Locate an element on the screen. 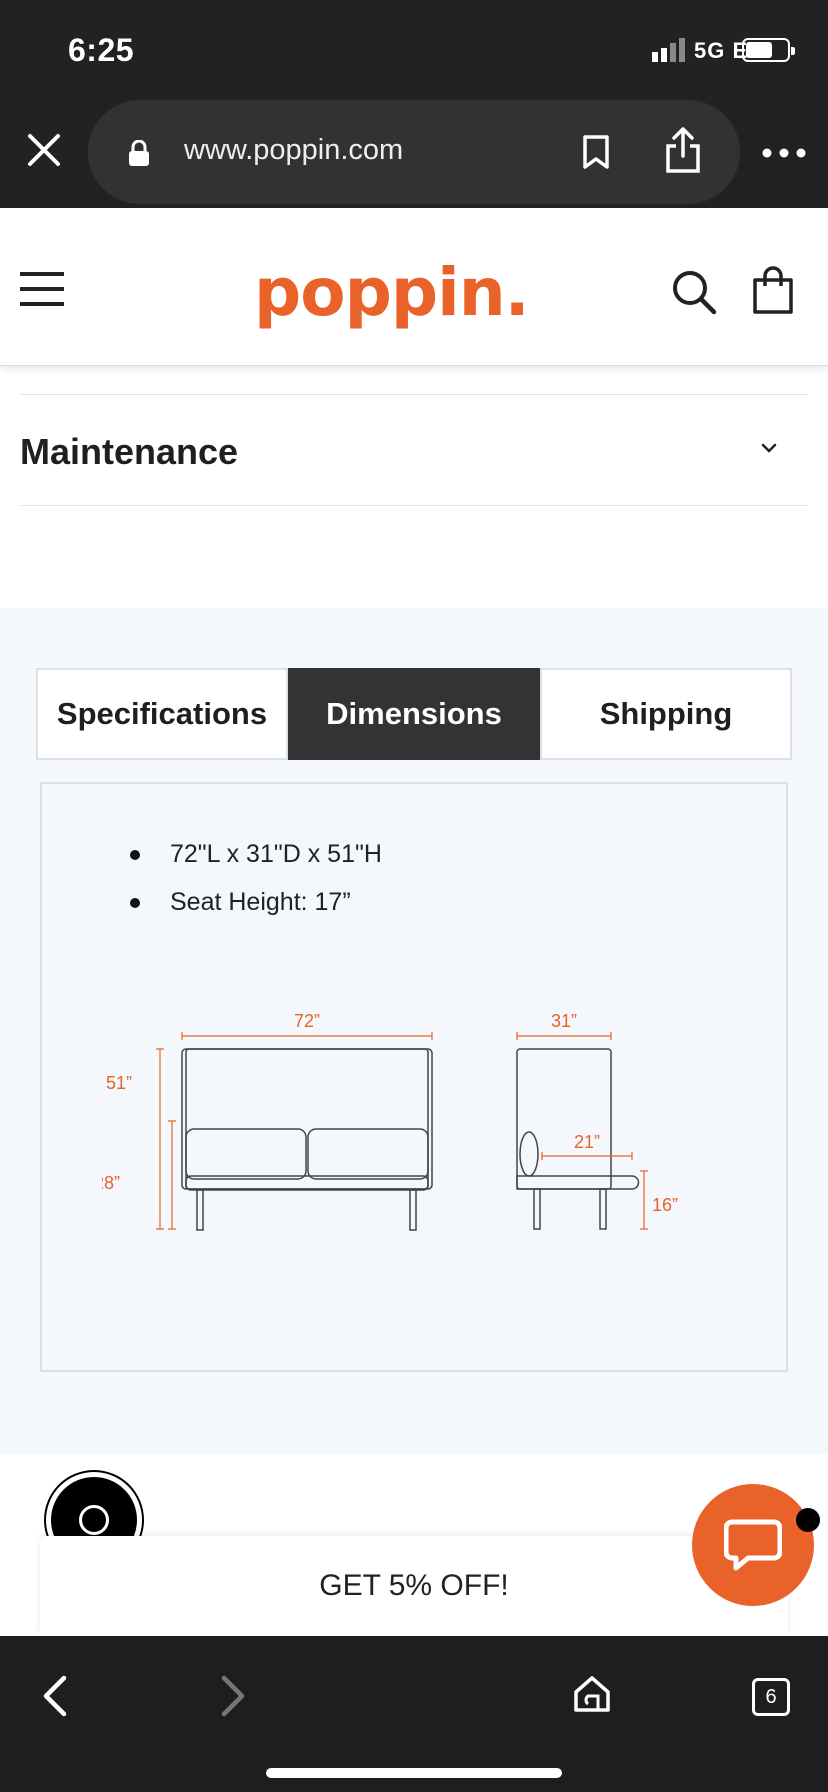 The image size is (828, 1792). list-item: 72"L x 31"D x 51"H is located at coordinates (256, 854).